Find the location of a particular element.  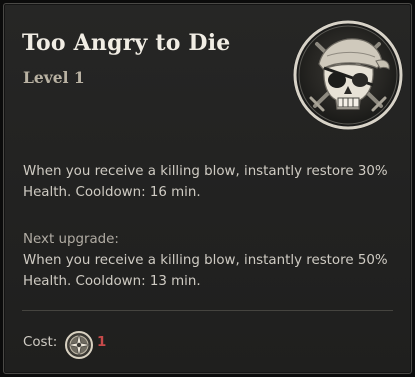

cost-value: 1 is located at coordinates (102, 342).